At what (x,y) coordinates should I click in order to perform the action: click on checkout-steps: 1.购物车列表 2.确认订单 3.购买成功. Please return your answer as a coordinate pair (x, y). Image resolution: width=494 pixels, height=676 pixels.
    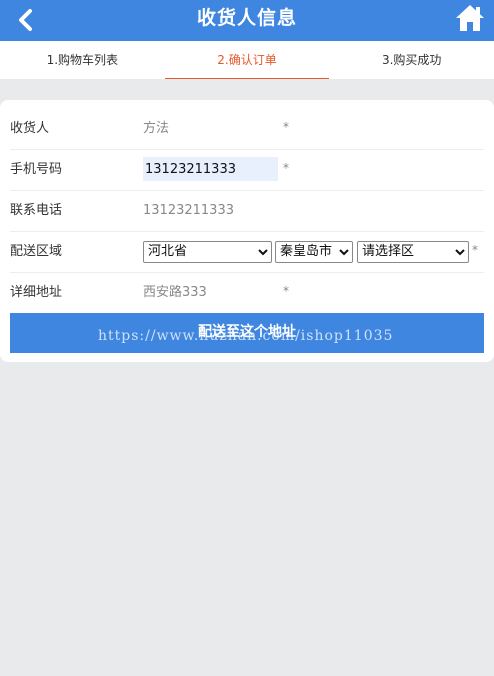
    Looking at the image, I should click on (247, 60).